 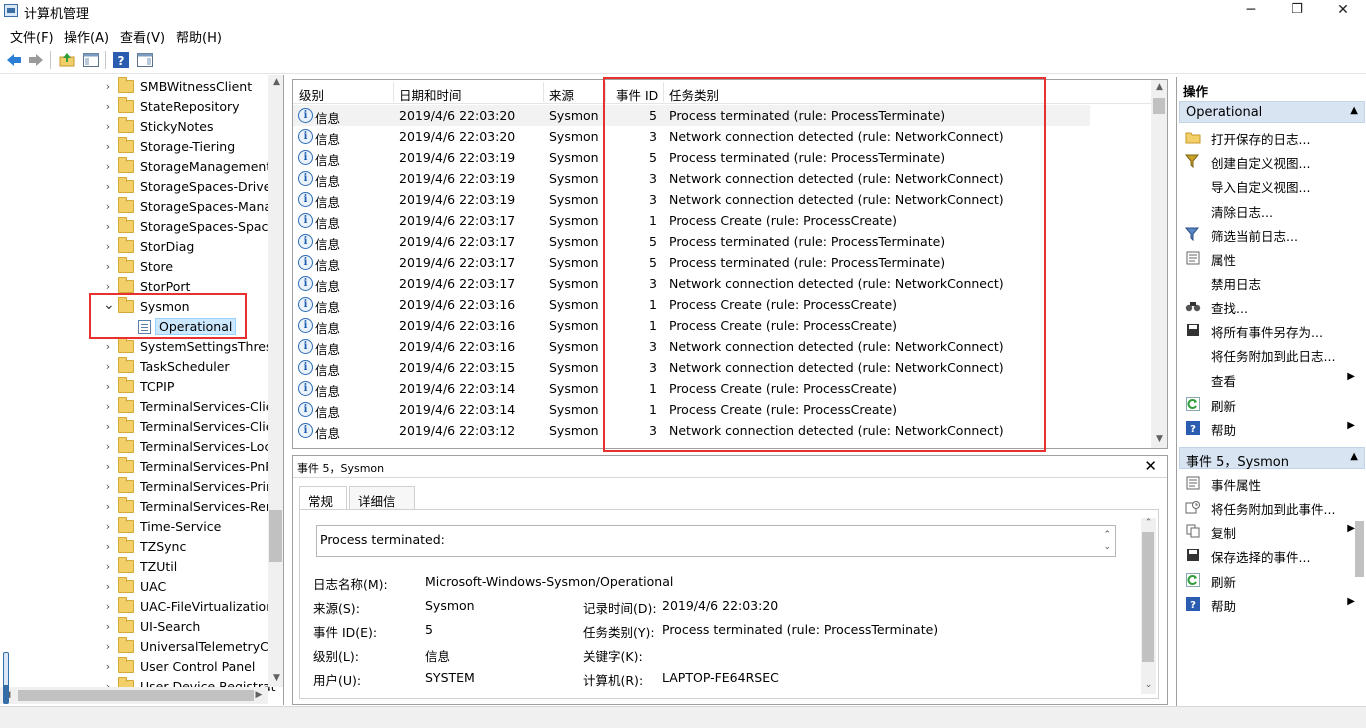 I want to click on tree-item: › TerminalServices-Clier, so click(x=139, y=407).